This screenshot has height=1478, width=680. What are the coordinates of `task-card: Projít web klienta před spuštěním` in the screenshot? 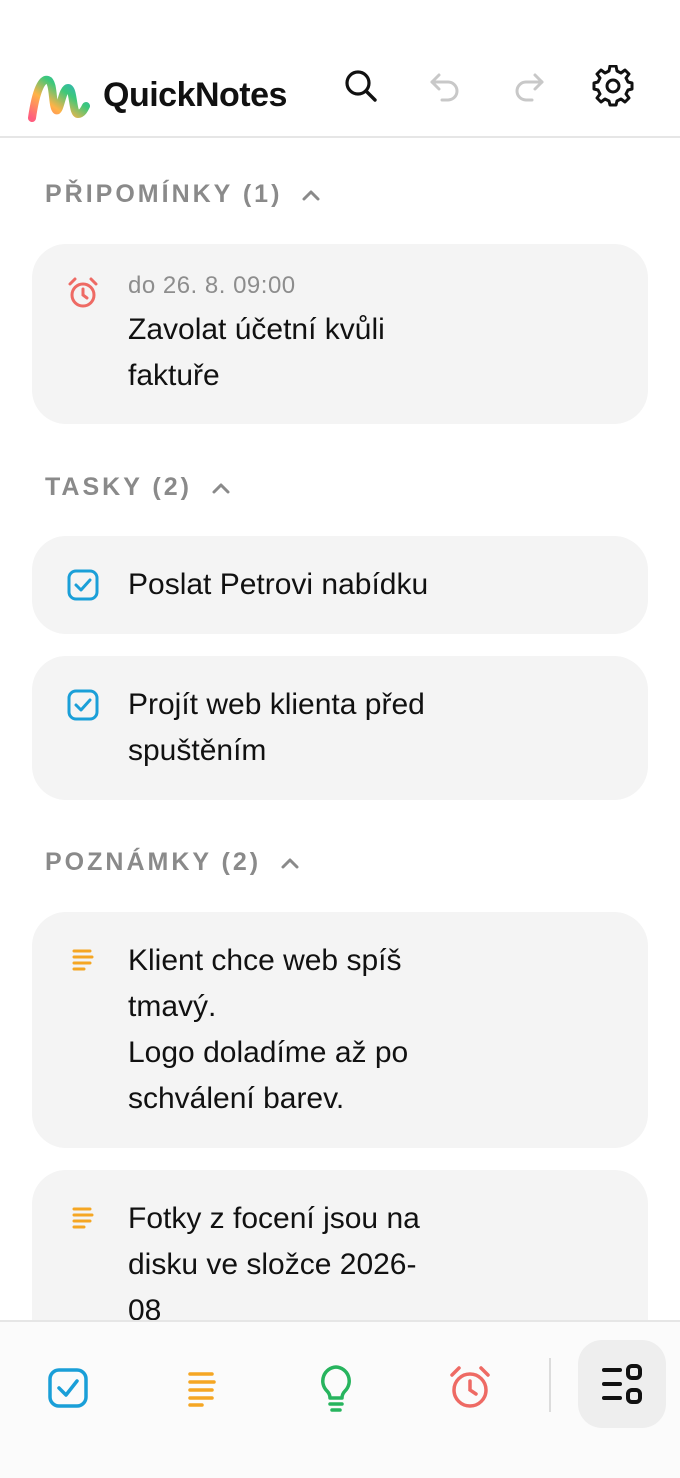 It's located at (340, 728).